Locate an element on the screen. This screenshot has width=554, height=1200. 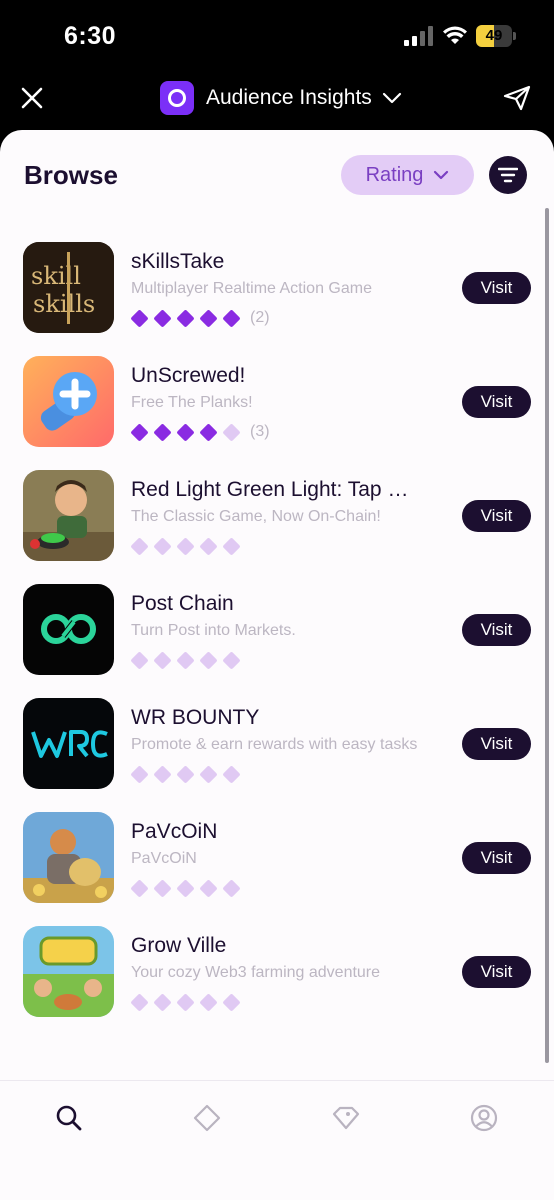
wr-bounty-icon is located at coordinates (68, 743).